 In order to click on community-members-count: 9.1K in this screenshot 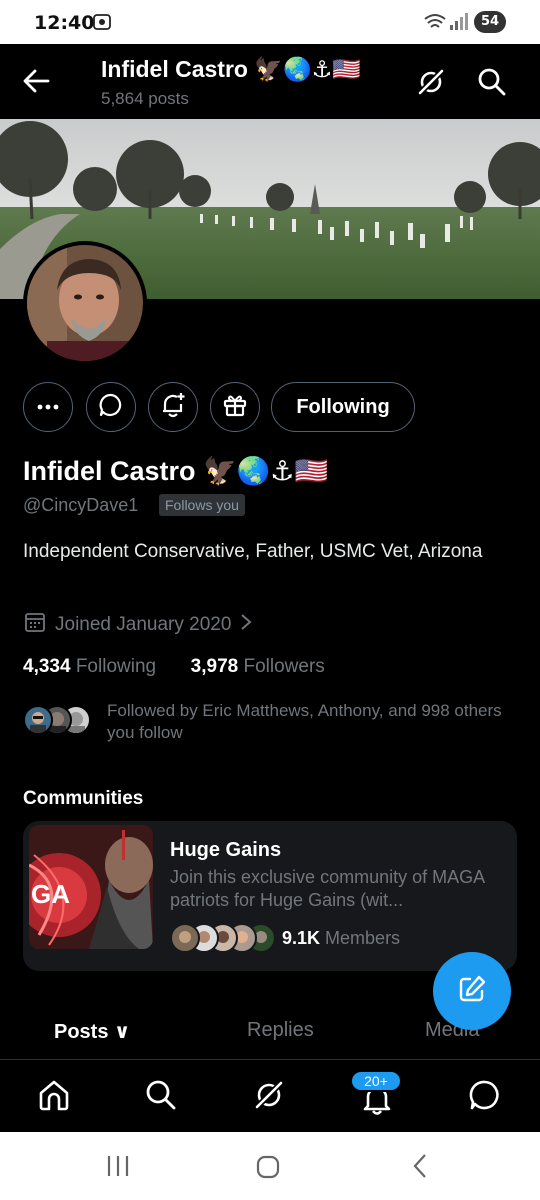, I will do `click(301, 938)`.